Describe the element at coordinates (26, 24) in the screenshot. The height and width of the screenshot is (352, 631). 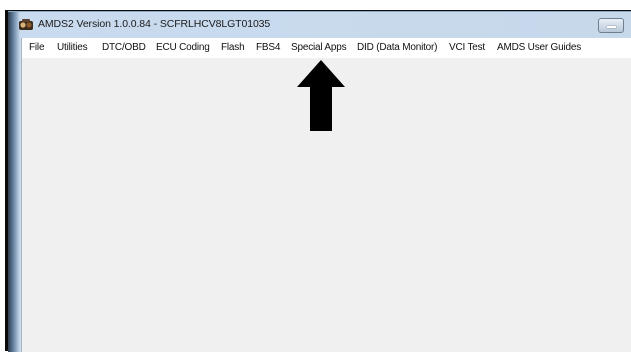
I see `amds-app-icon` at that location.